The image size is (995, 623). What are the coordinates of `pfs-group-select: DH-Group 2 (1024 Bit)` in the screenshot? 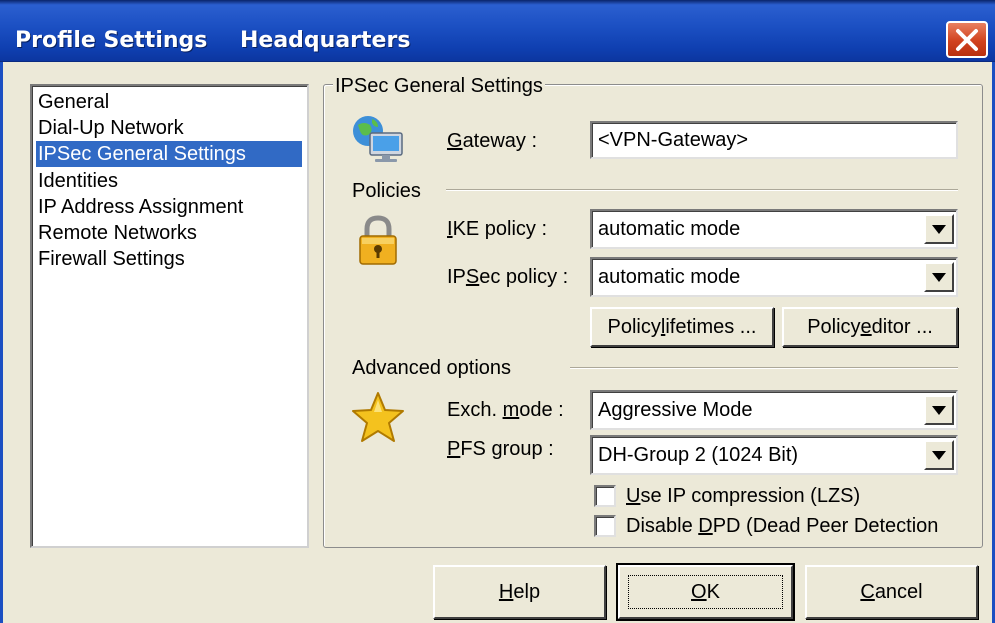 It's located at (774, 455).